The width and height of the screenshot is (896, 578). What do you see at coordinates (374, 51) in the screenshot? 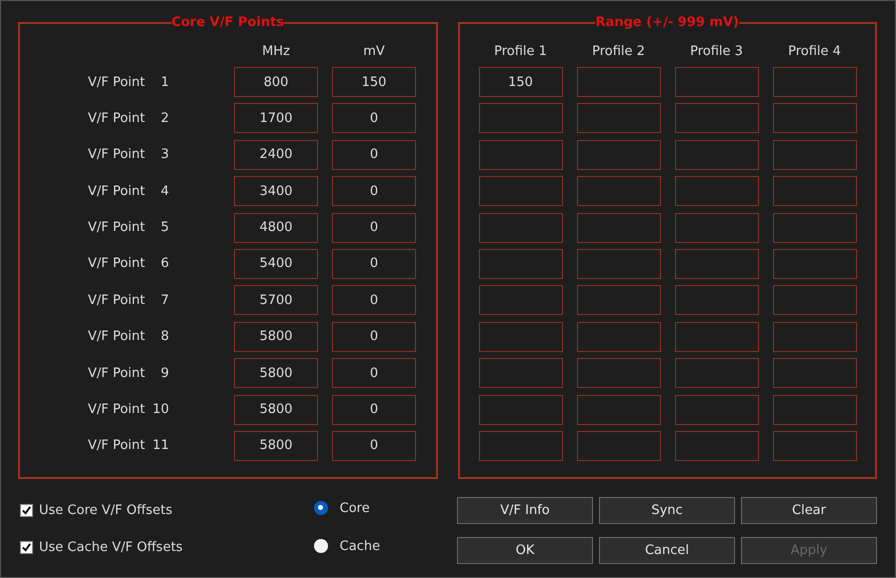
I see `column-header: mV` at bounding box center [374, 51].